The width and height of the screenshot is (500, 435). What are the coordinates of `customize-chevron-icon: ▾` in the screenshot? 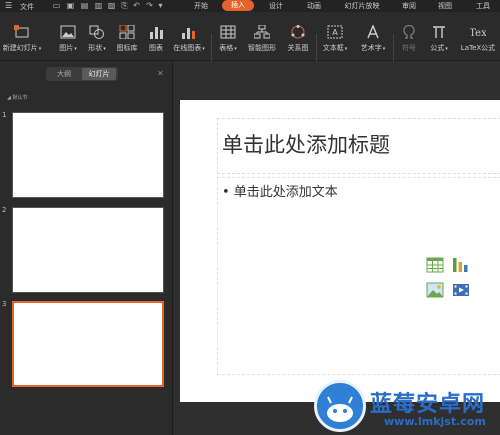 It's located at (160, 5).